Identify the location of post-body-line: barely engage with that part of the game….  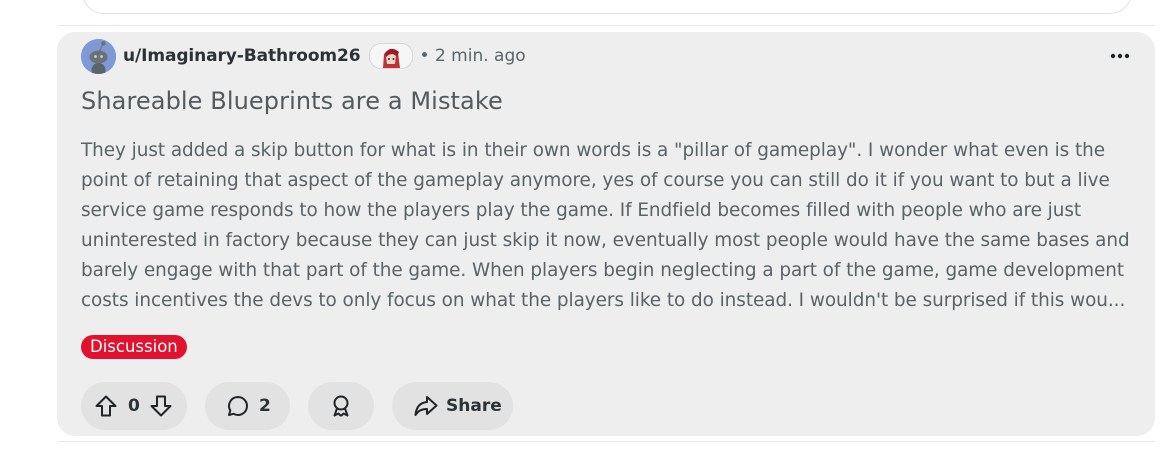
(603, 270).